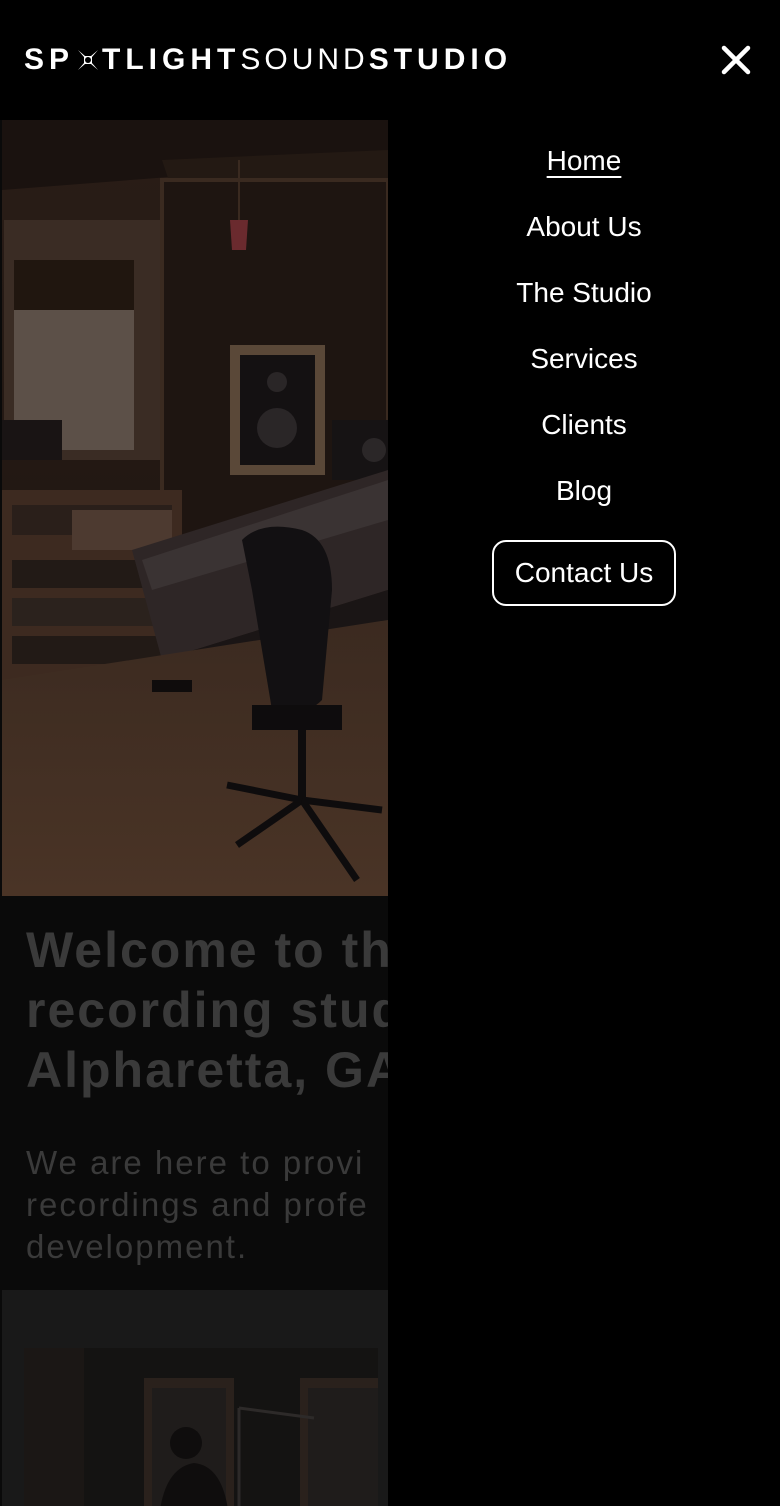  What do you see at coordinates (49, 59) in the screenshot?
I see `logo-text-sp: SP` at bounding box center [49, 59].